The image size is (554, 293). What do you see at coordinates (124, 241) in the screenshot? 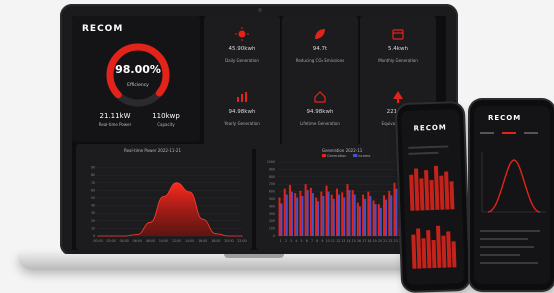
I see `x-tick-label: 04:00` at bounding box center [124, 241].